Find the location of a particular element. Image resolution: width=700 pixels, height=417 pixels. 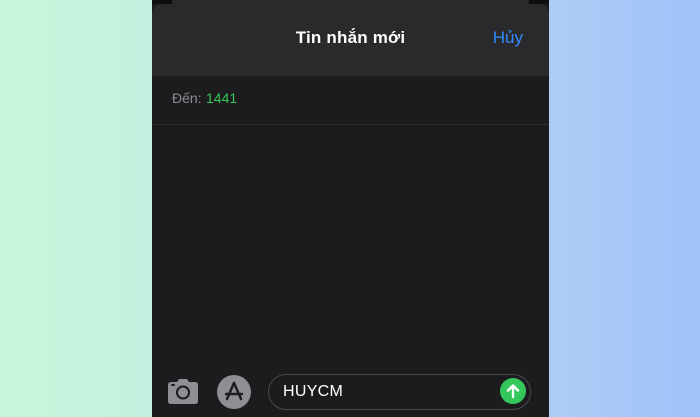

page-title: Tin nhắn mới is located at coordinates (350, 37).